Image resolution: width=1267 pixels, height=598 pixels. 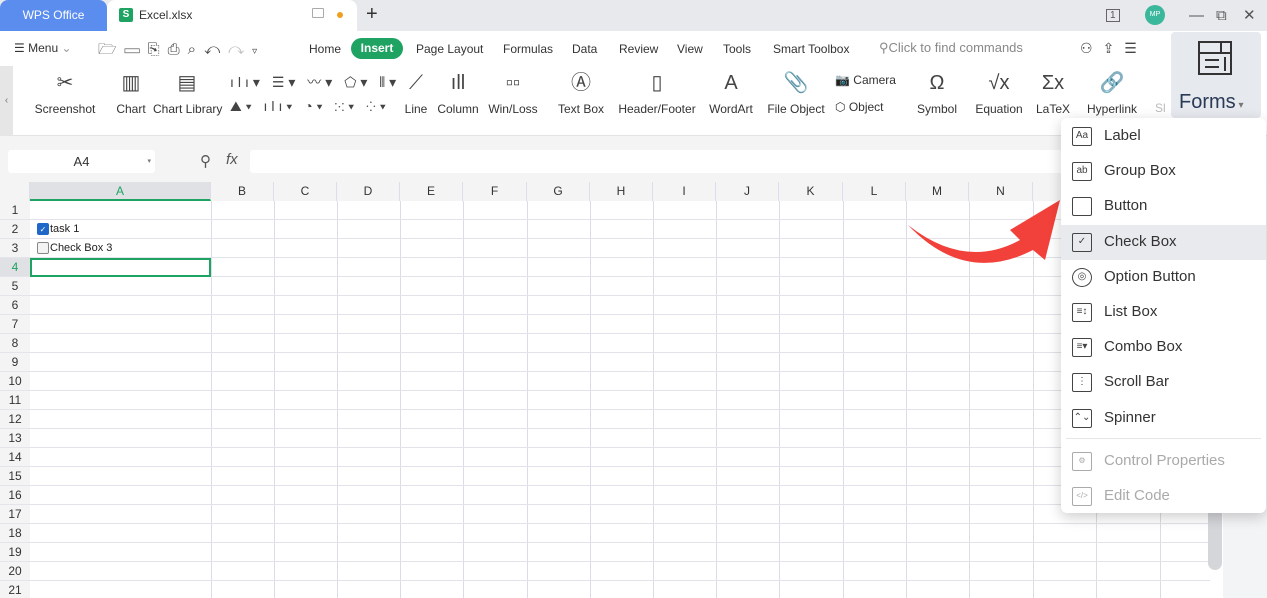 What do you see at coordinates (111, 49) in the screenshot?
I see `open-icon: 🗁` at bounding box center [111, 49].